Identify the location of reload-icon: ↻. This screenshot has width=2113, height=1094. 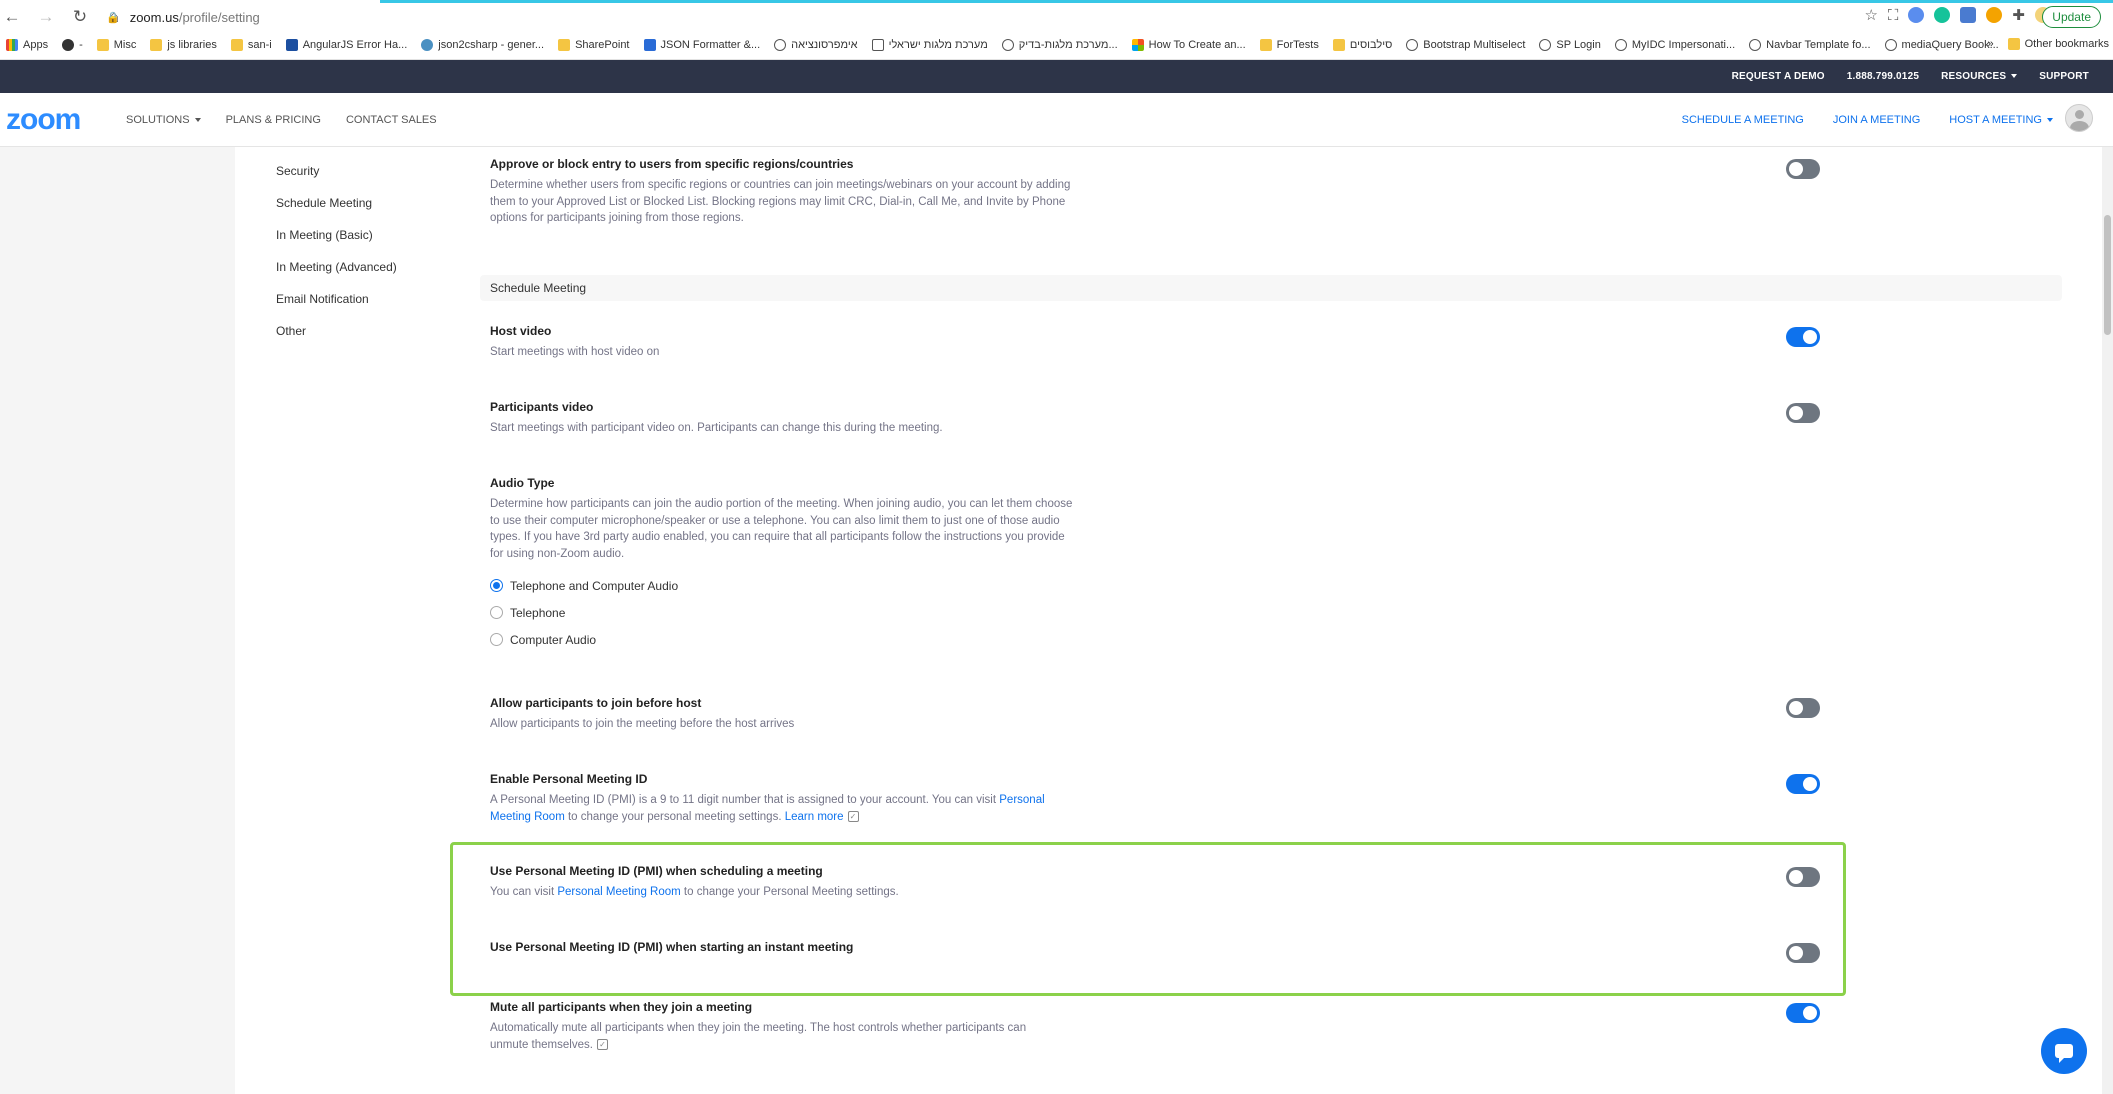
(80, 17).